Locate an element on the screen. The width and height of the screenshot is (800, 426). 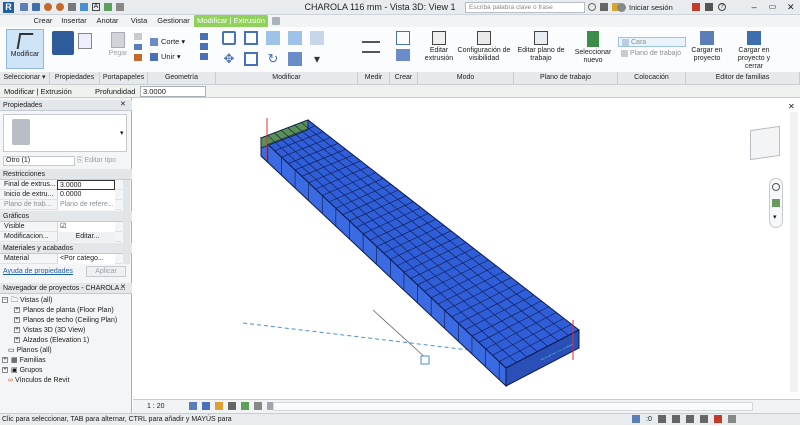
tree-item-families: + ▦ Familias is located at coordinates (24, 361).